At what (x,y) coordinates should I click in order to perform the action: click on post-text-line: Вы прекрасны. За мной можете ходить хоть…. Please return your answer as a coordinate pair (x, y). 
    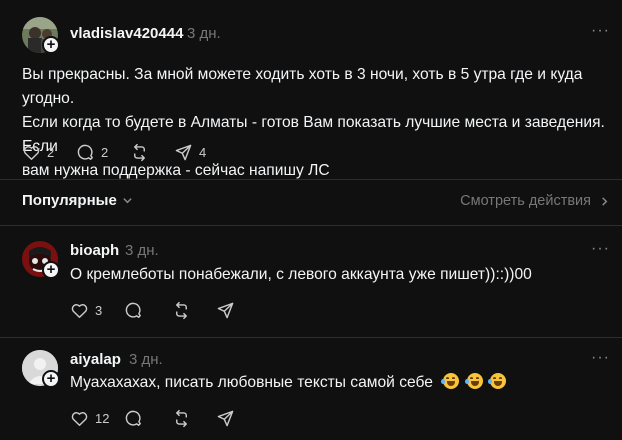
    Looking at the image, I should click on (302, 86).